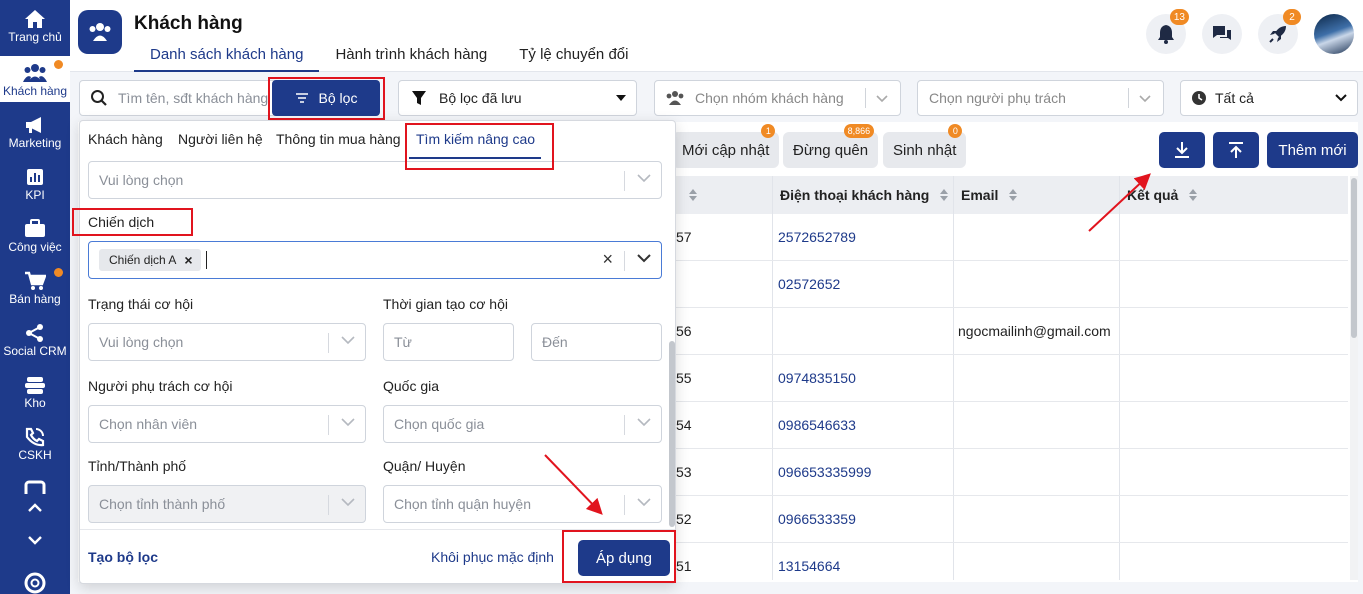 The width and height of the screenshot is (1363, 594). What do you see at coordinates (35, 351) in the screenshot?
I see `sidebar-item-label: Social CRM` at bounding box center [35, 351].